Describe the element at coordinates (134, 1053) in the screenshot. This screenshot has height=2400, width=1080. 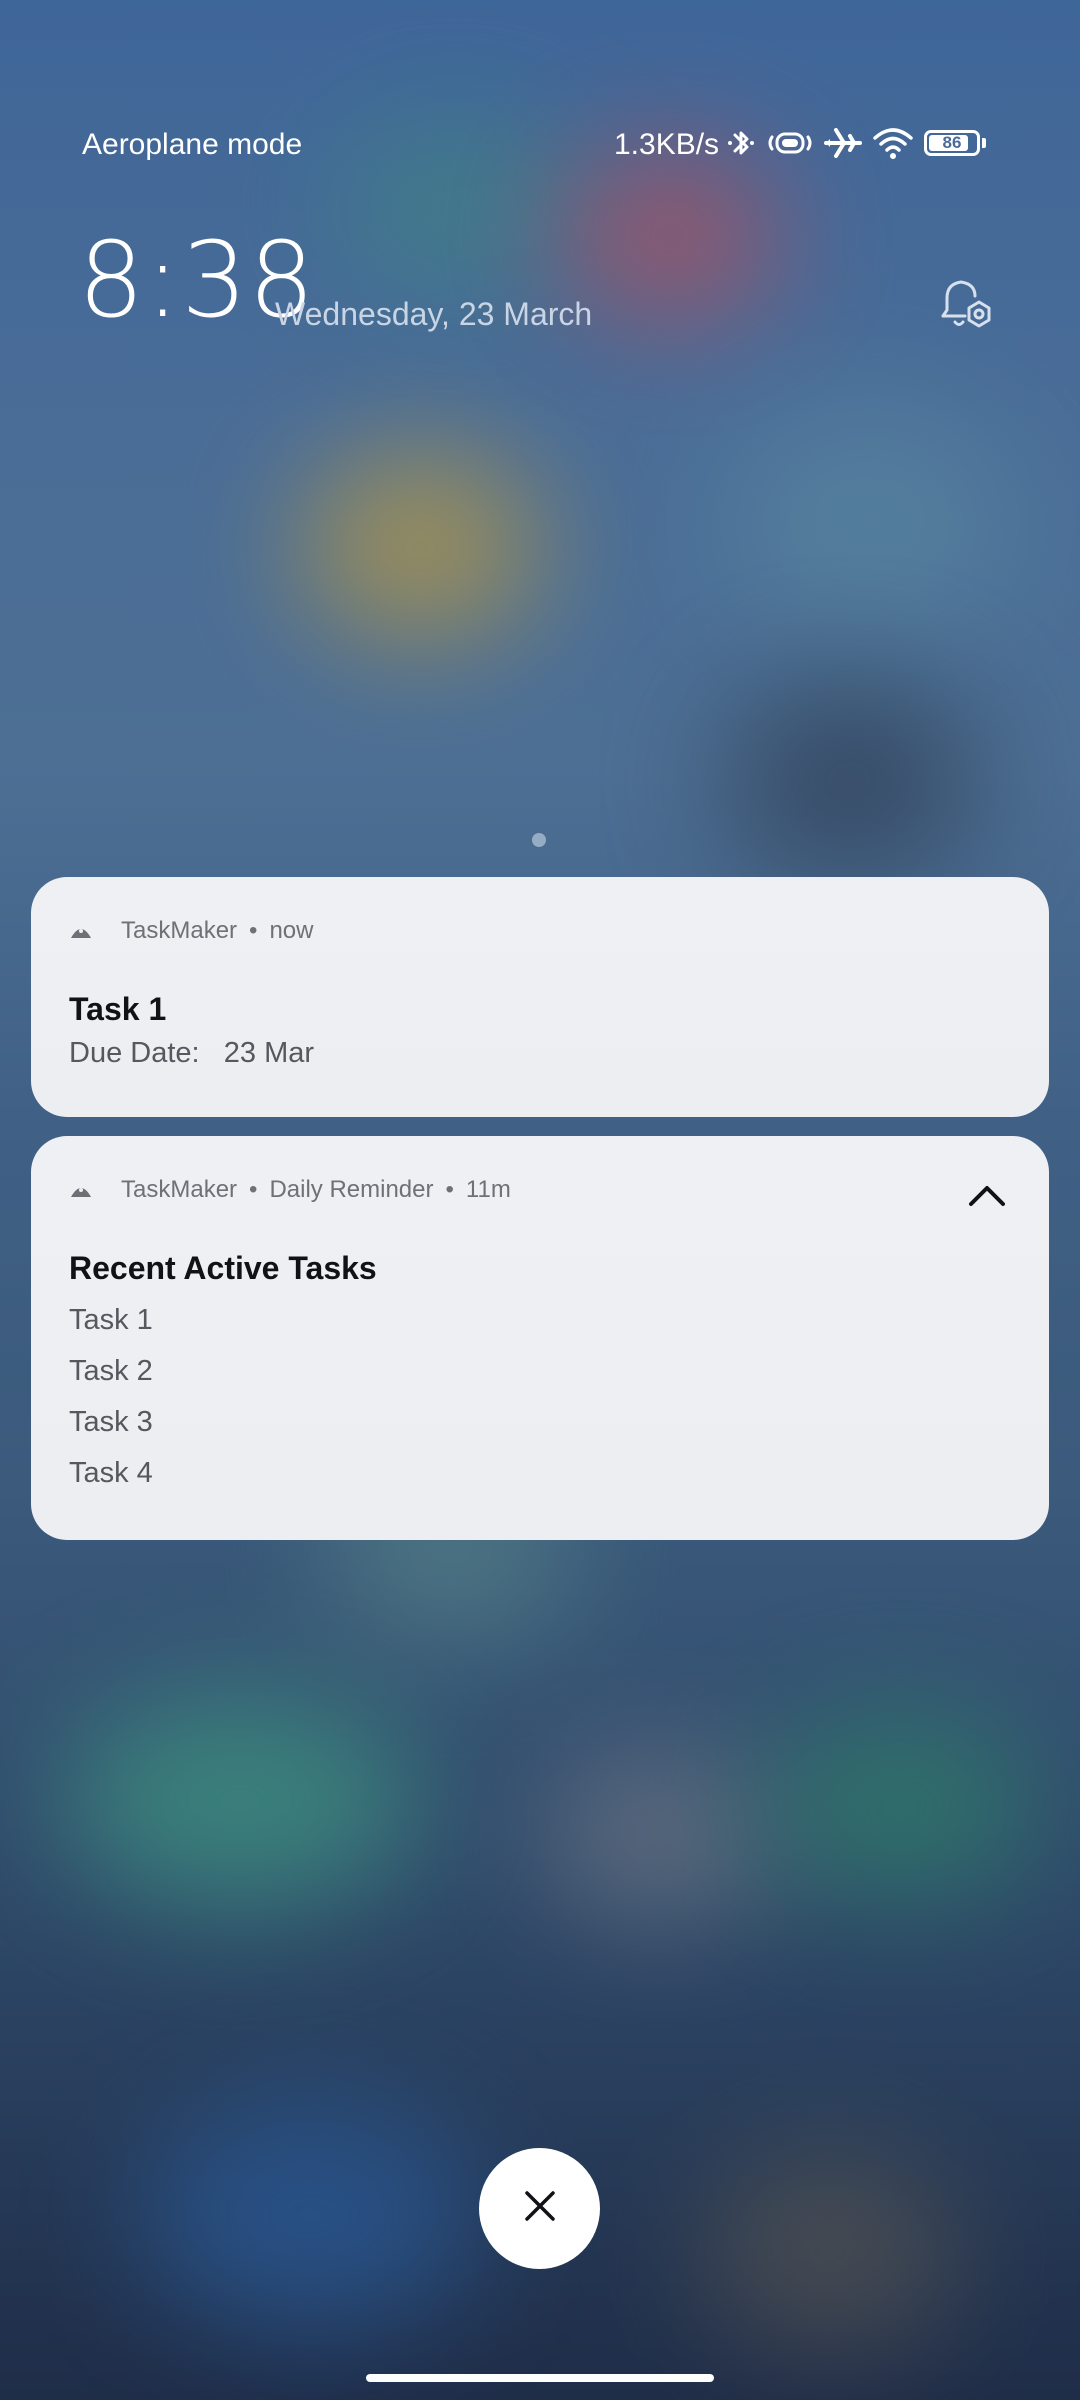
I see `due-date-label: Due Date:` at that location.